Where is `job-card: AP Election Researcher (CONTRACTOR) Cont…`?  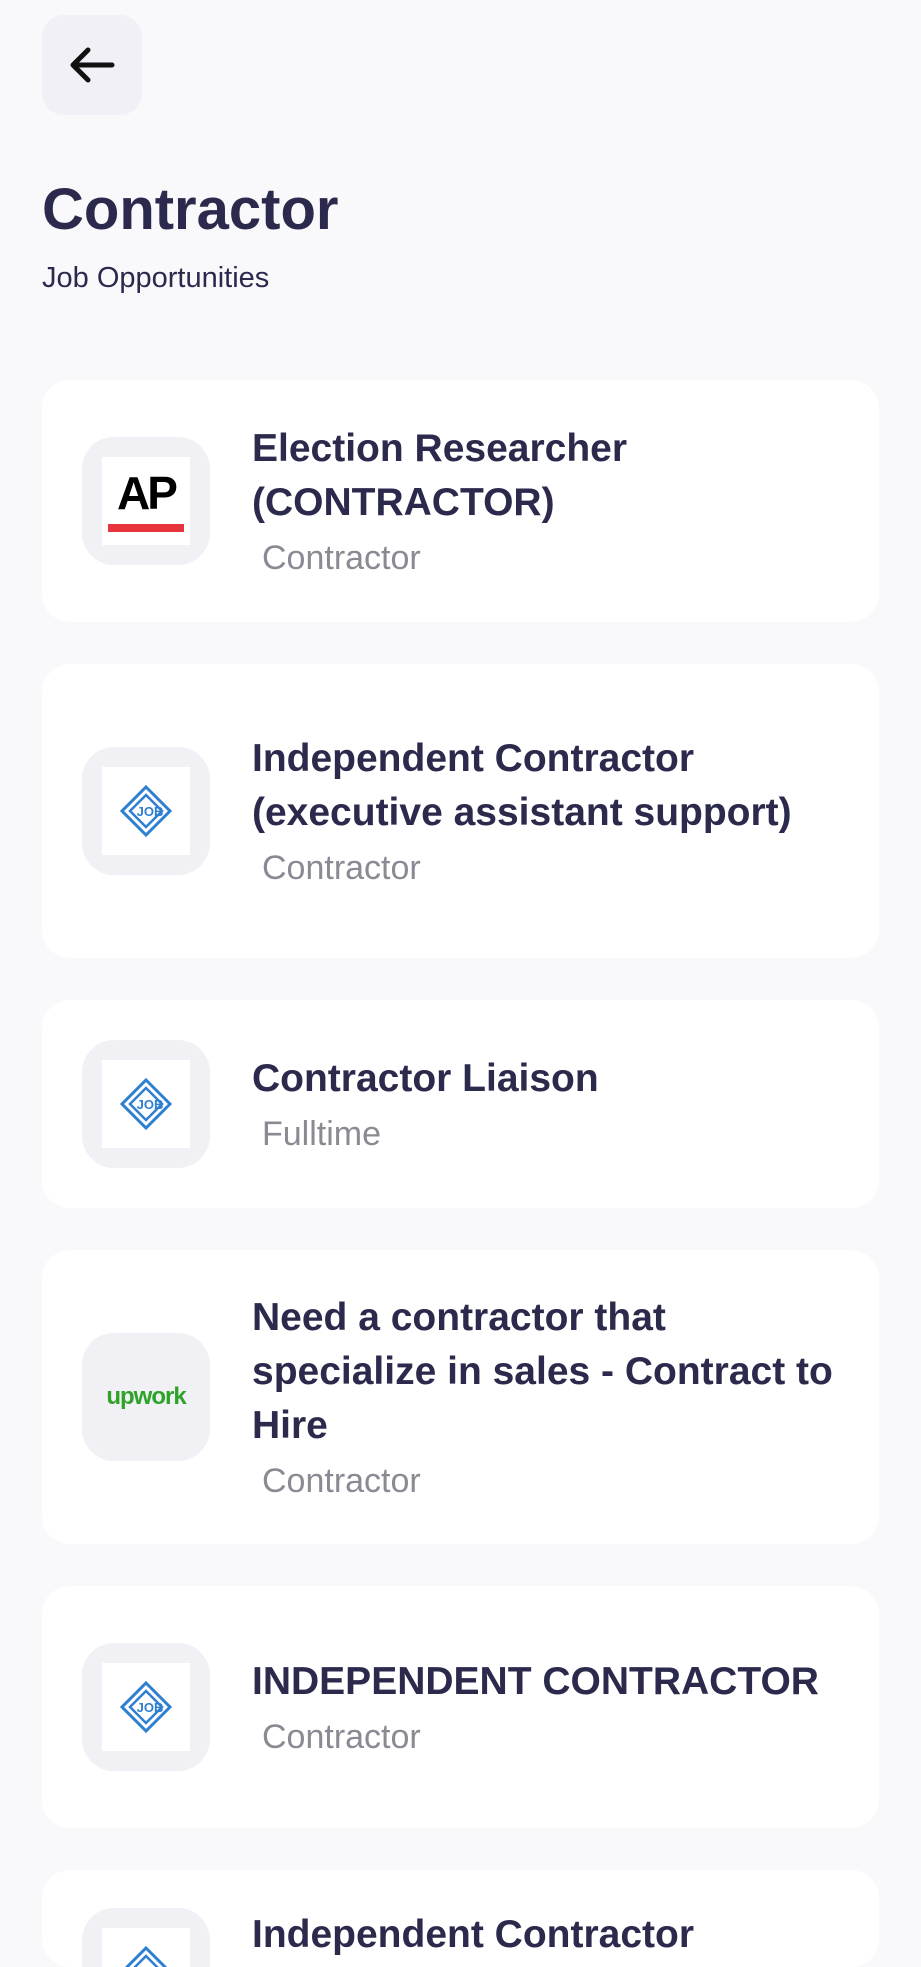 job-card: AP Election Researcher (CONTRACTOR) Cont… is located at coordinates (460, 501).